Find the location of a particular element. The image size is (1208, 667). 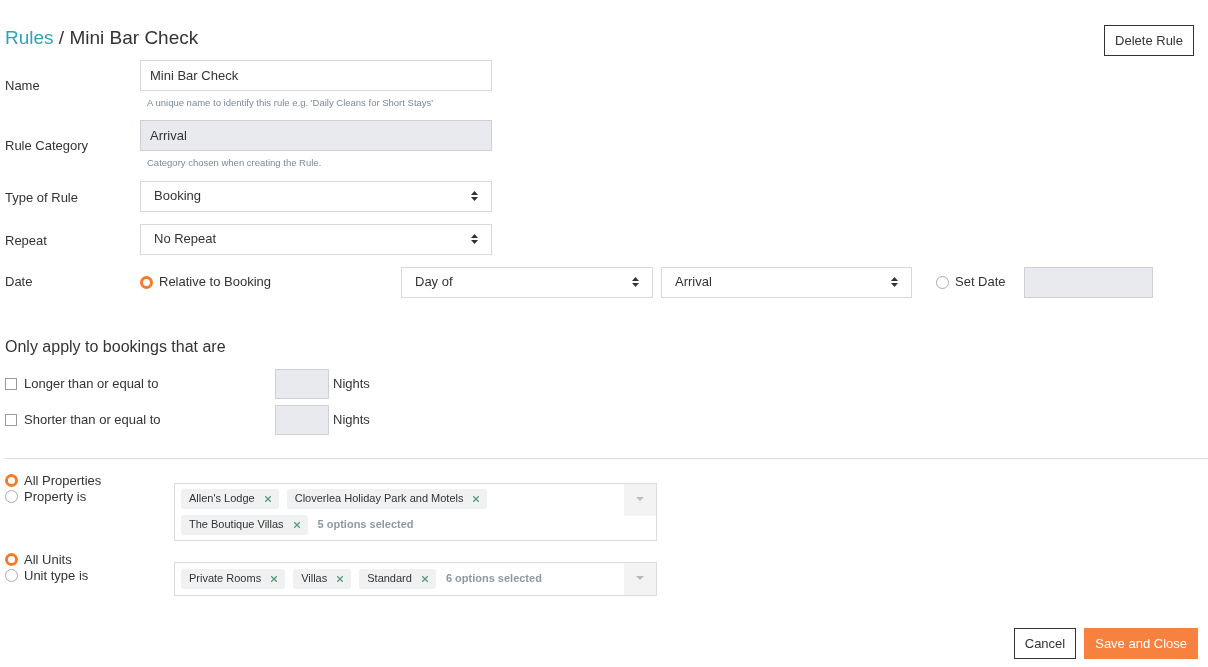

tag-chip: Cloverlea Holiday Park and Motels is located at coordinates (387, 498).